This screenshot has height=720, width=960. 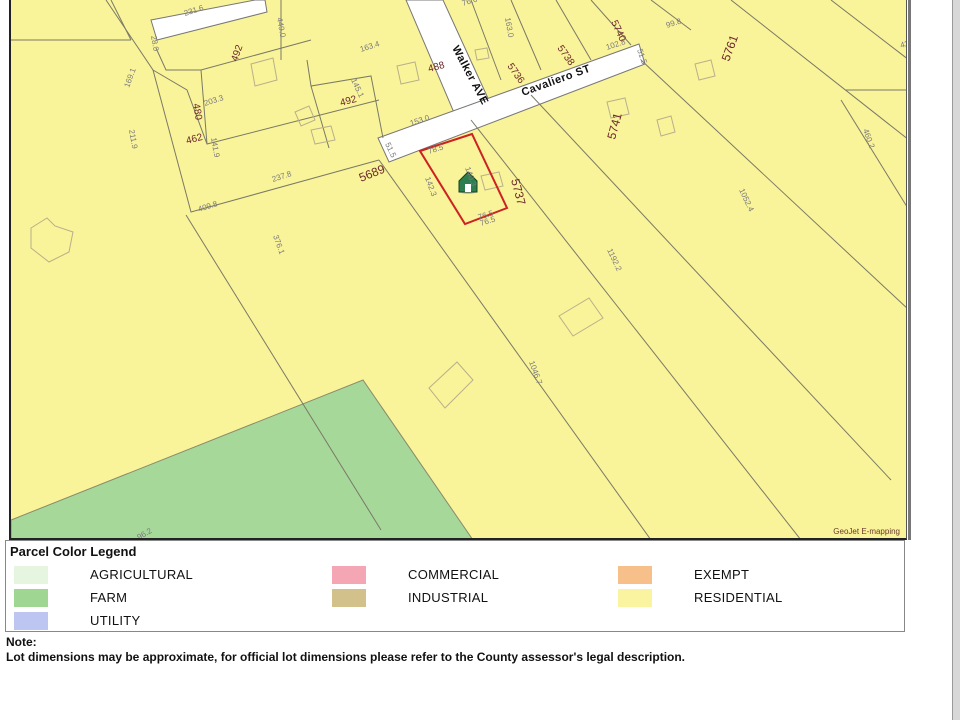 I want to click on lot-dimension-label: 163.4, so click(x=370, y=46).